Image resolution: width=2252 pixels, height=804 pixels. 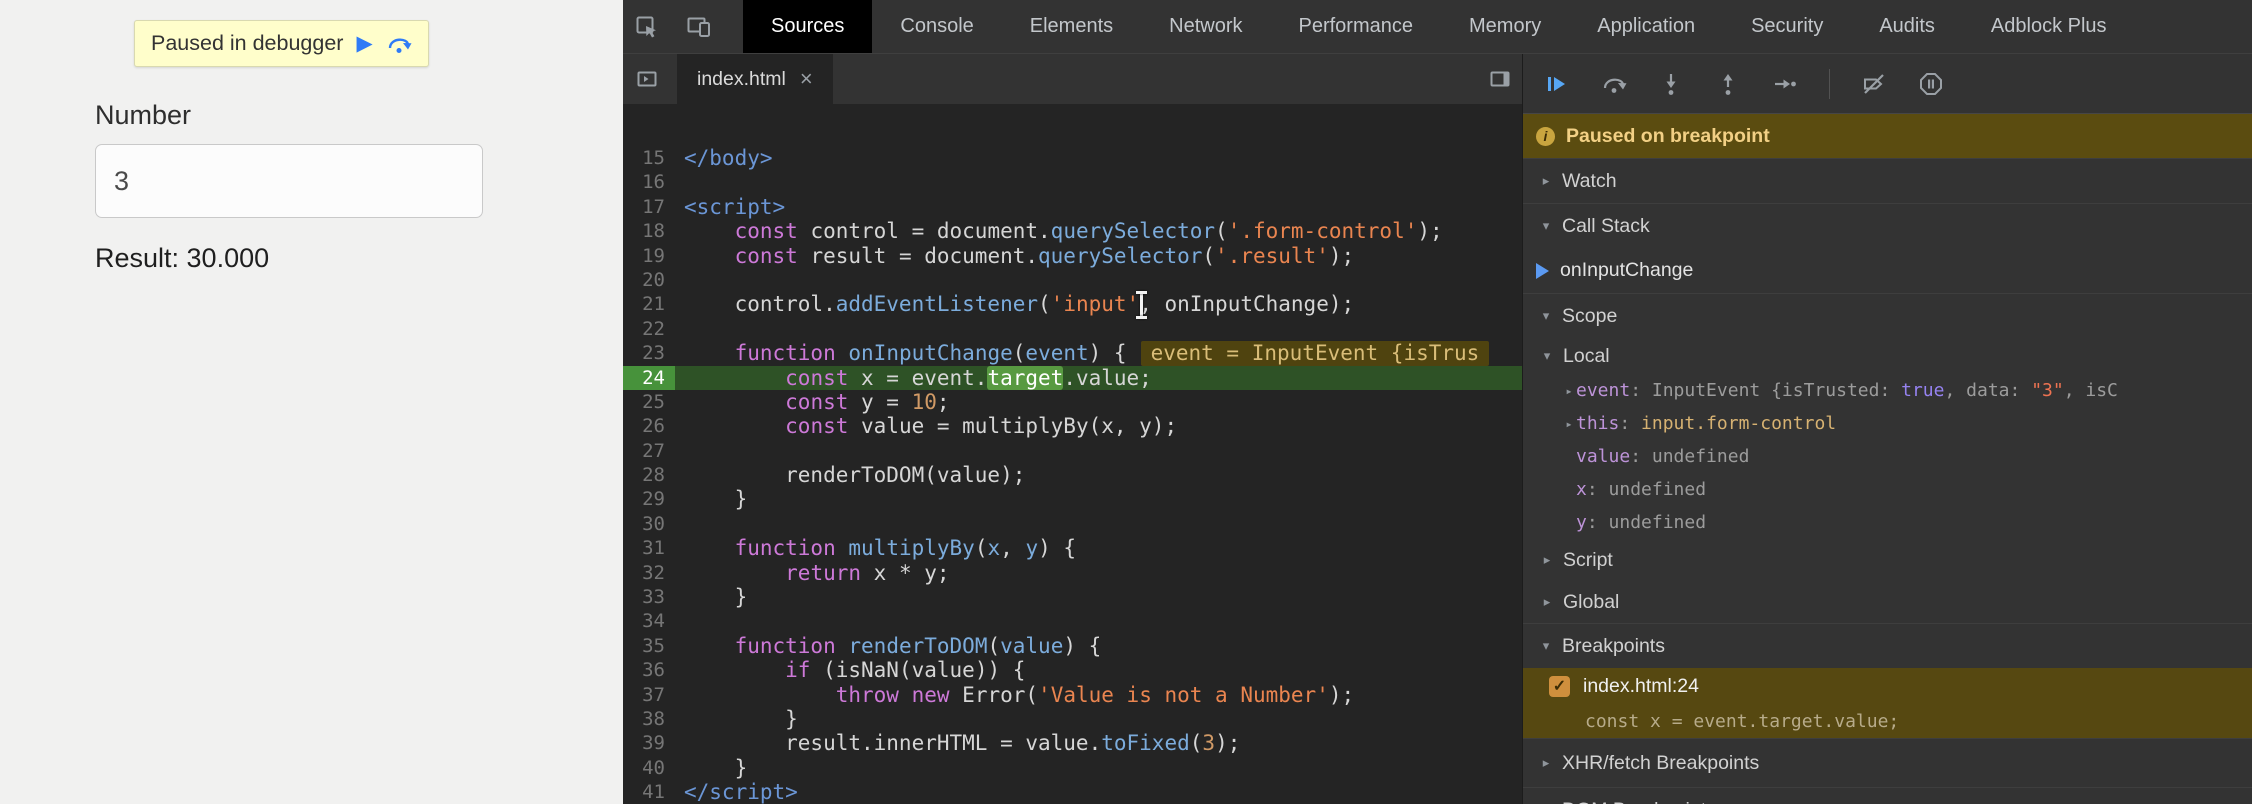 I want to click on tab-adblock-plus: Adblock Plus, so click(x=2049, y=26).